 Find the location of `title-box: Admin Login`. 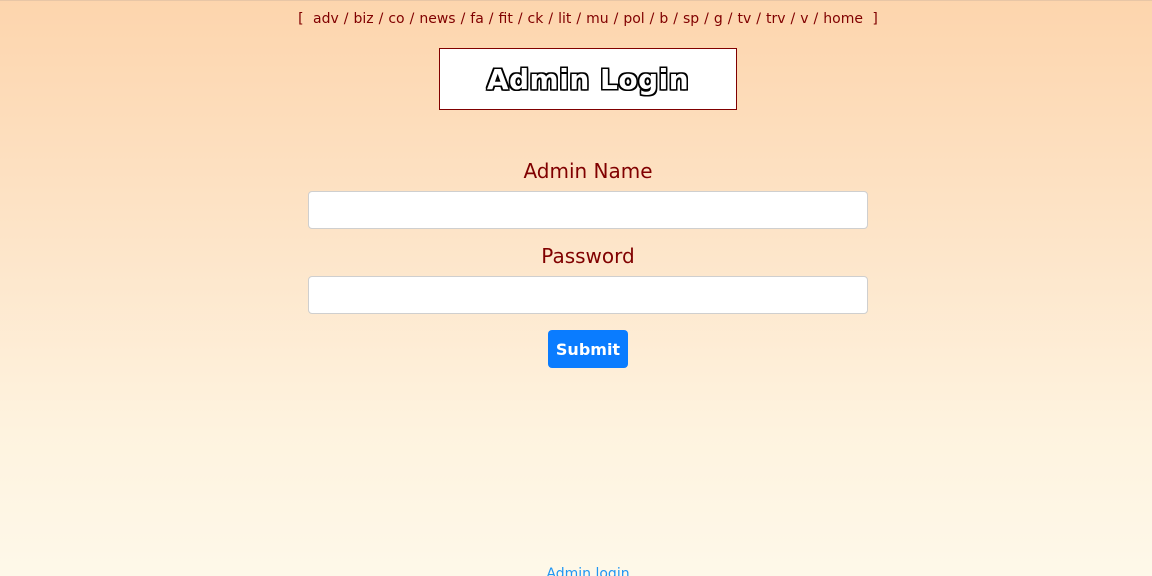

title-box: Admin Login is located at coordinates (588, 79).